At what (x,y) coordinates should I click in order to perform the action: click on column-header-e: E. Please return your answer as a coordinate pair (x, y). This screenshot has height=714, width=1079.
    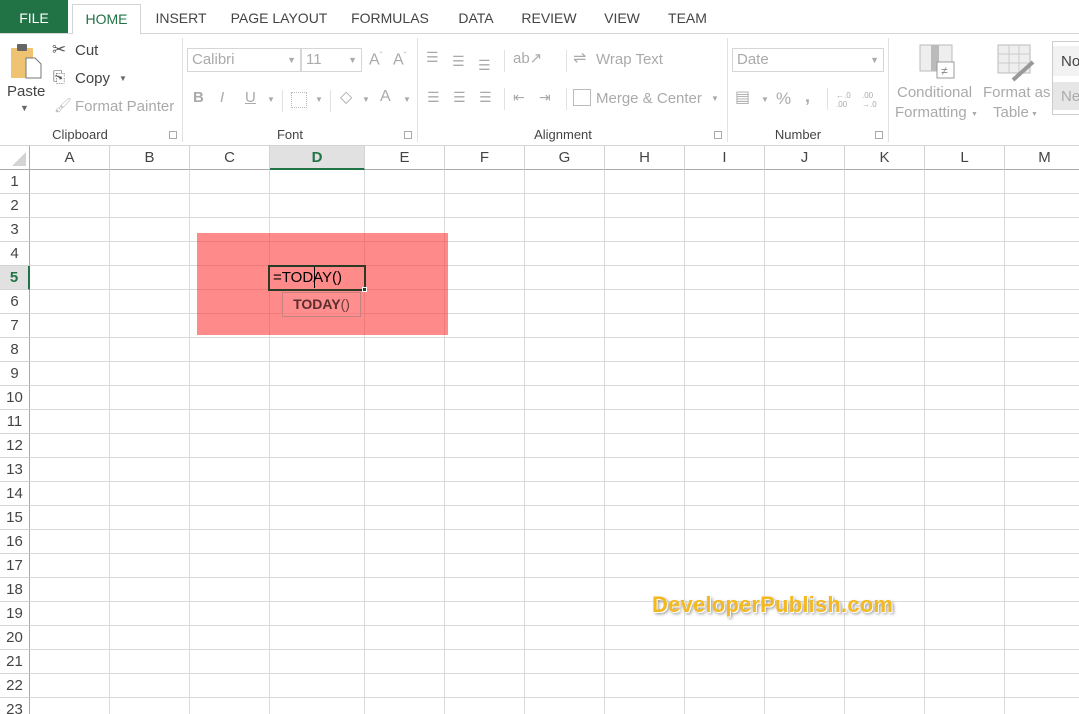
    Looking at the image, I should click on (405, 158).